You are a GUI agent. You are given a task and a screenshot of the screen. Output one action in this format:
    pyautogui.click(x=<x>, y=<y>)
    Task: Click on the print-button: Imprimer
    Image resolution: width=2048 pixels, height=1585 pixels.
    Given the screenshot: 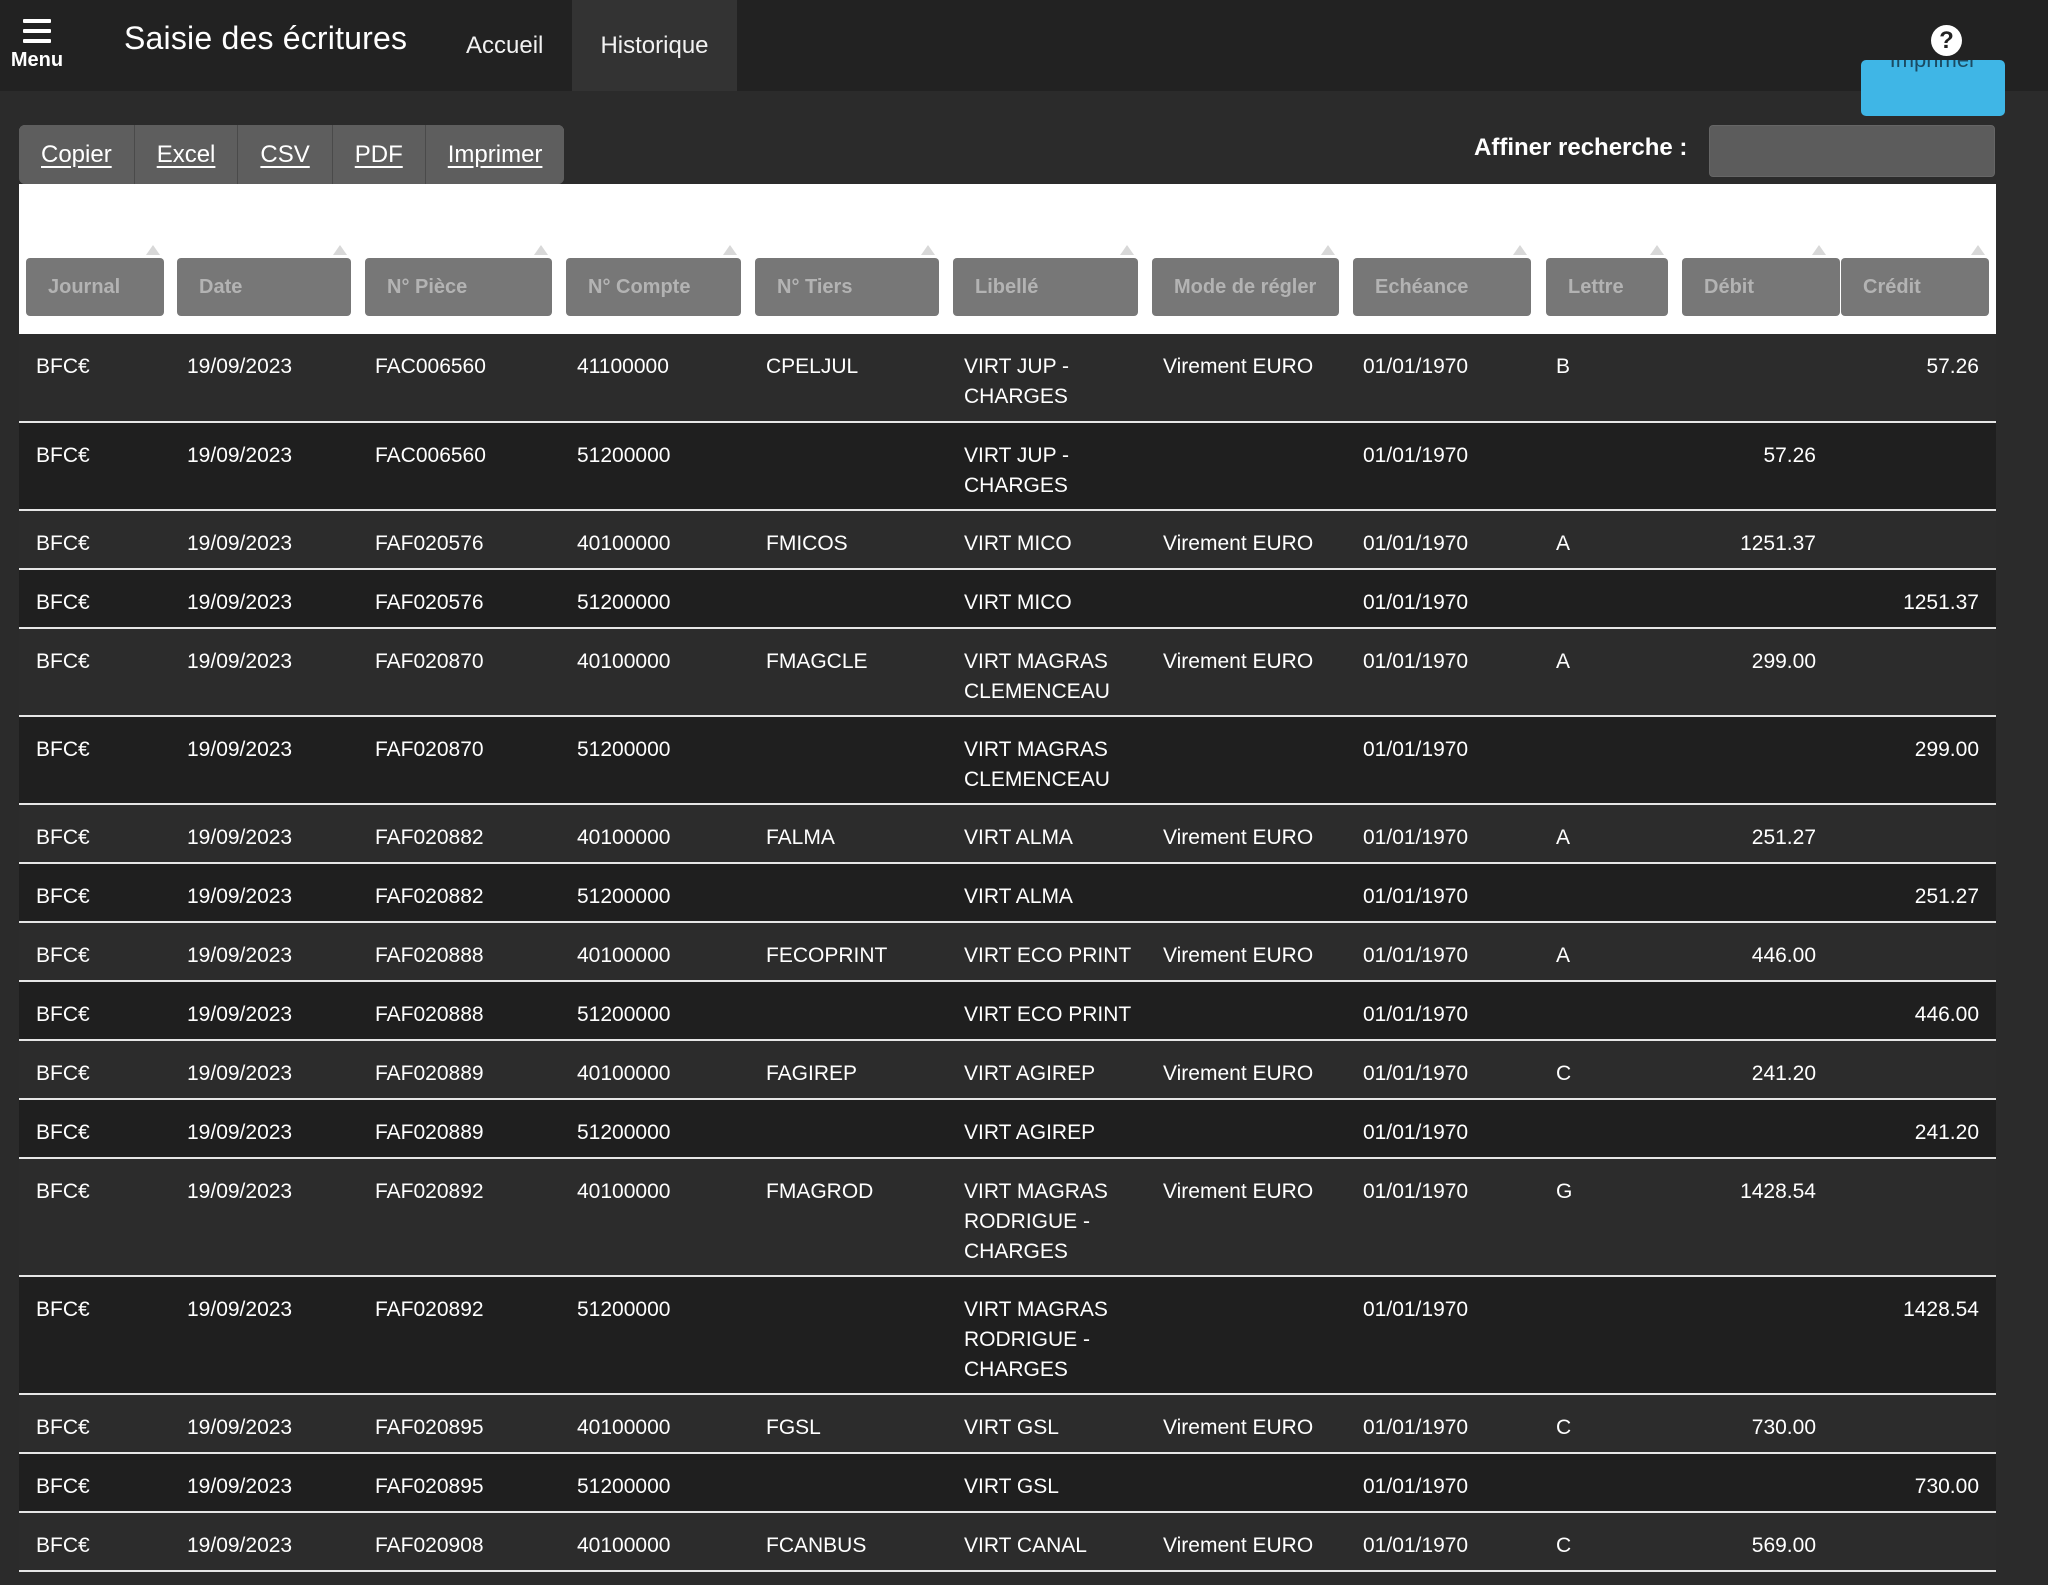 What is the action you would take?
    pyautogui.click(x=1933, y=88)
    